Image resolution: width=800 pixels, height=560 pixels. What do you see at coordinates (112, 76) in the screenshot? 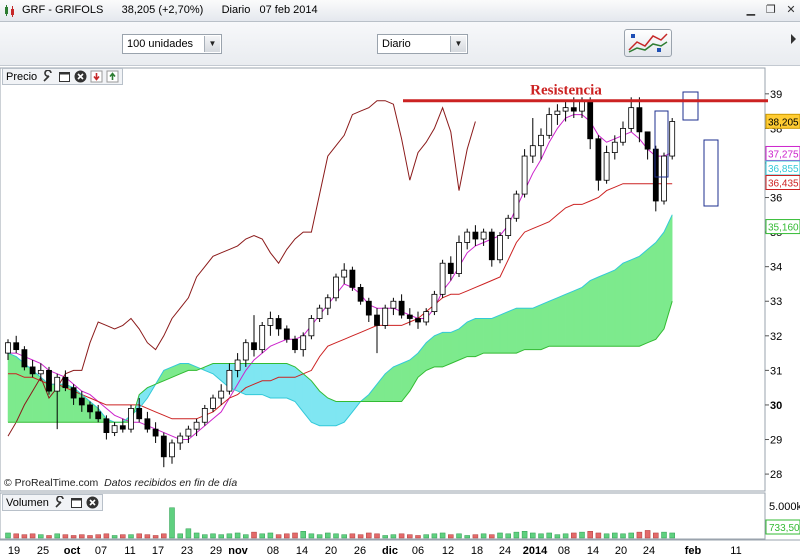
I see `upload-icon` at bounding box center [112, 76].